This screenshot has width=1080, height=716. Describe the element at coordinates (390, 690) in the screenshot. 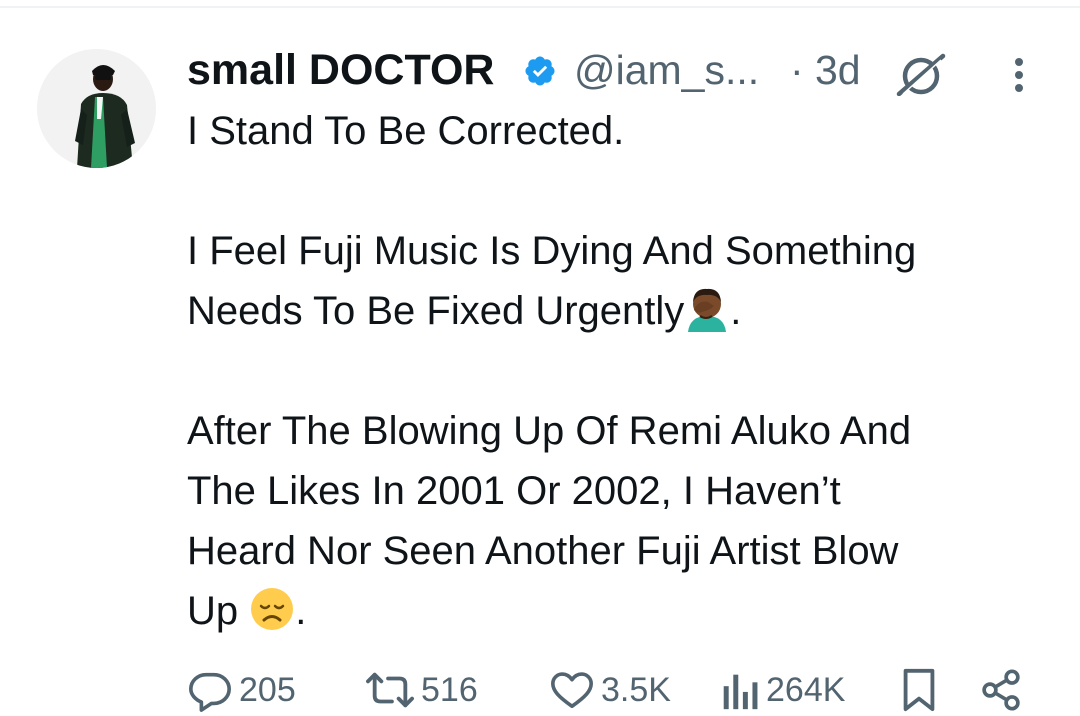

I see `repost-icon` at that location.